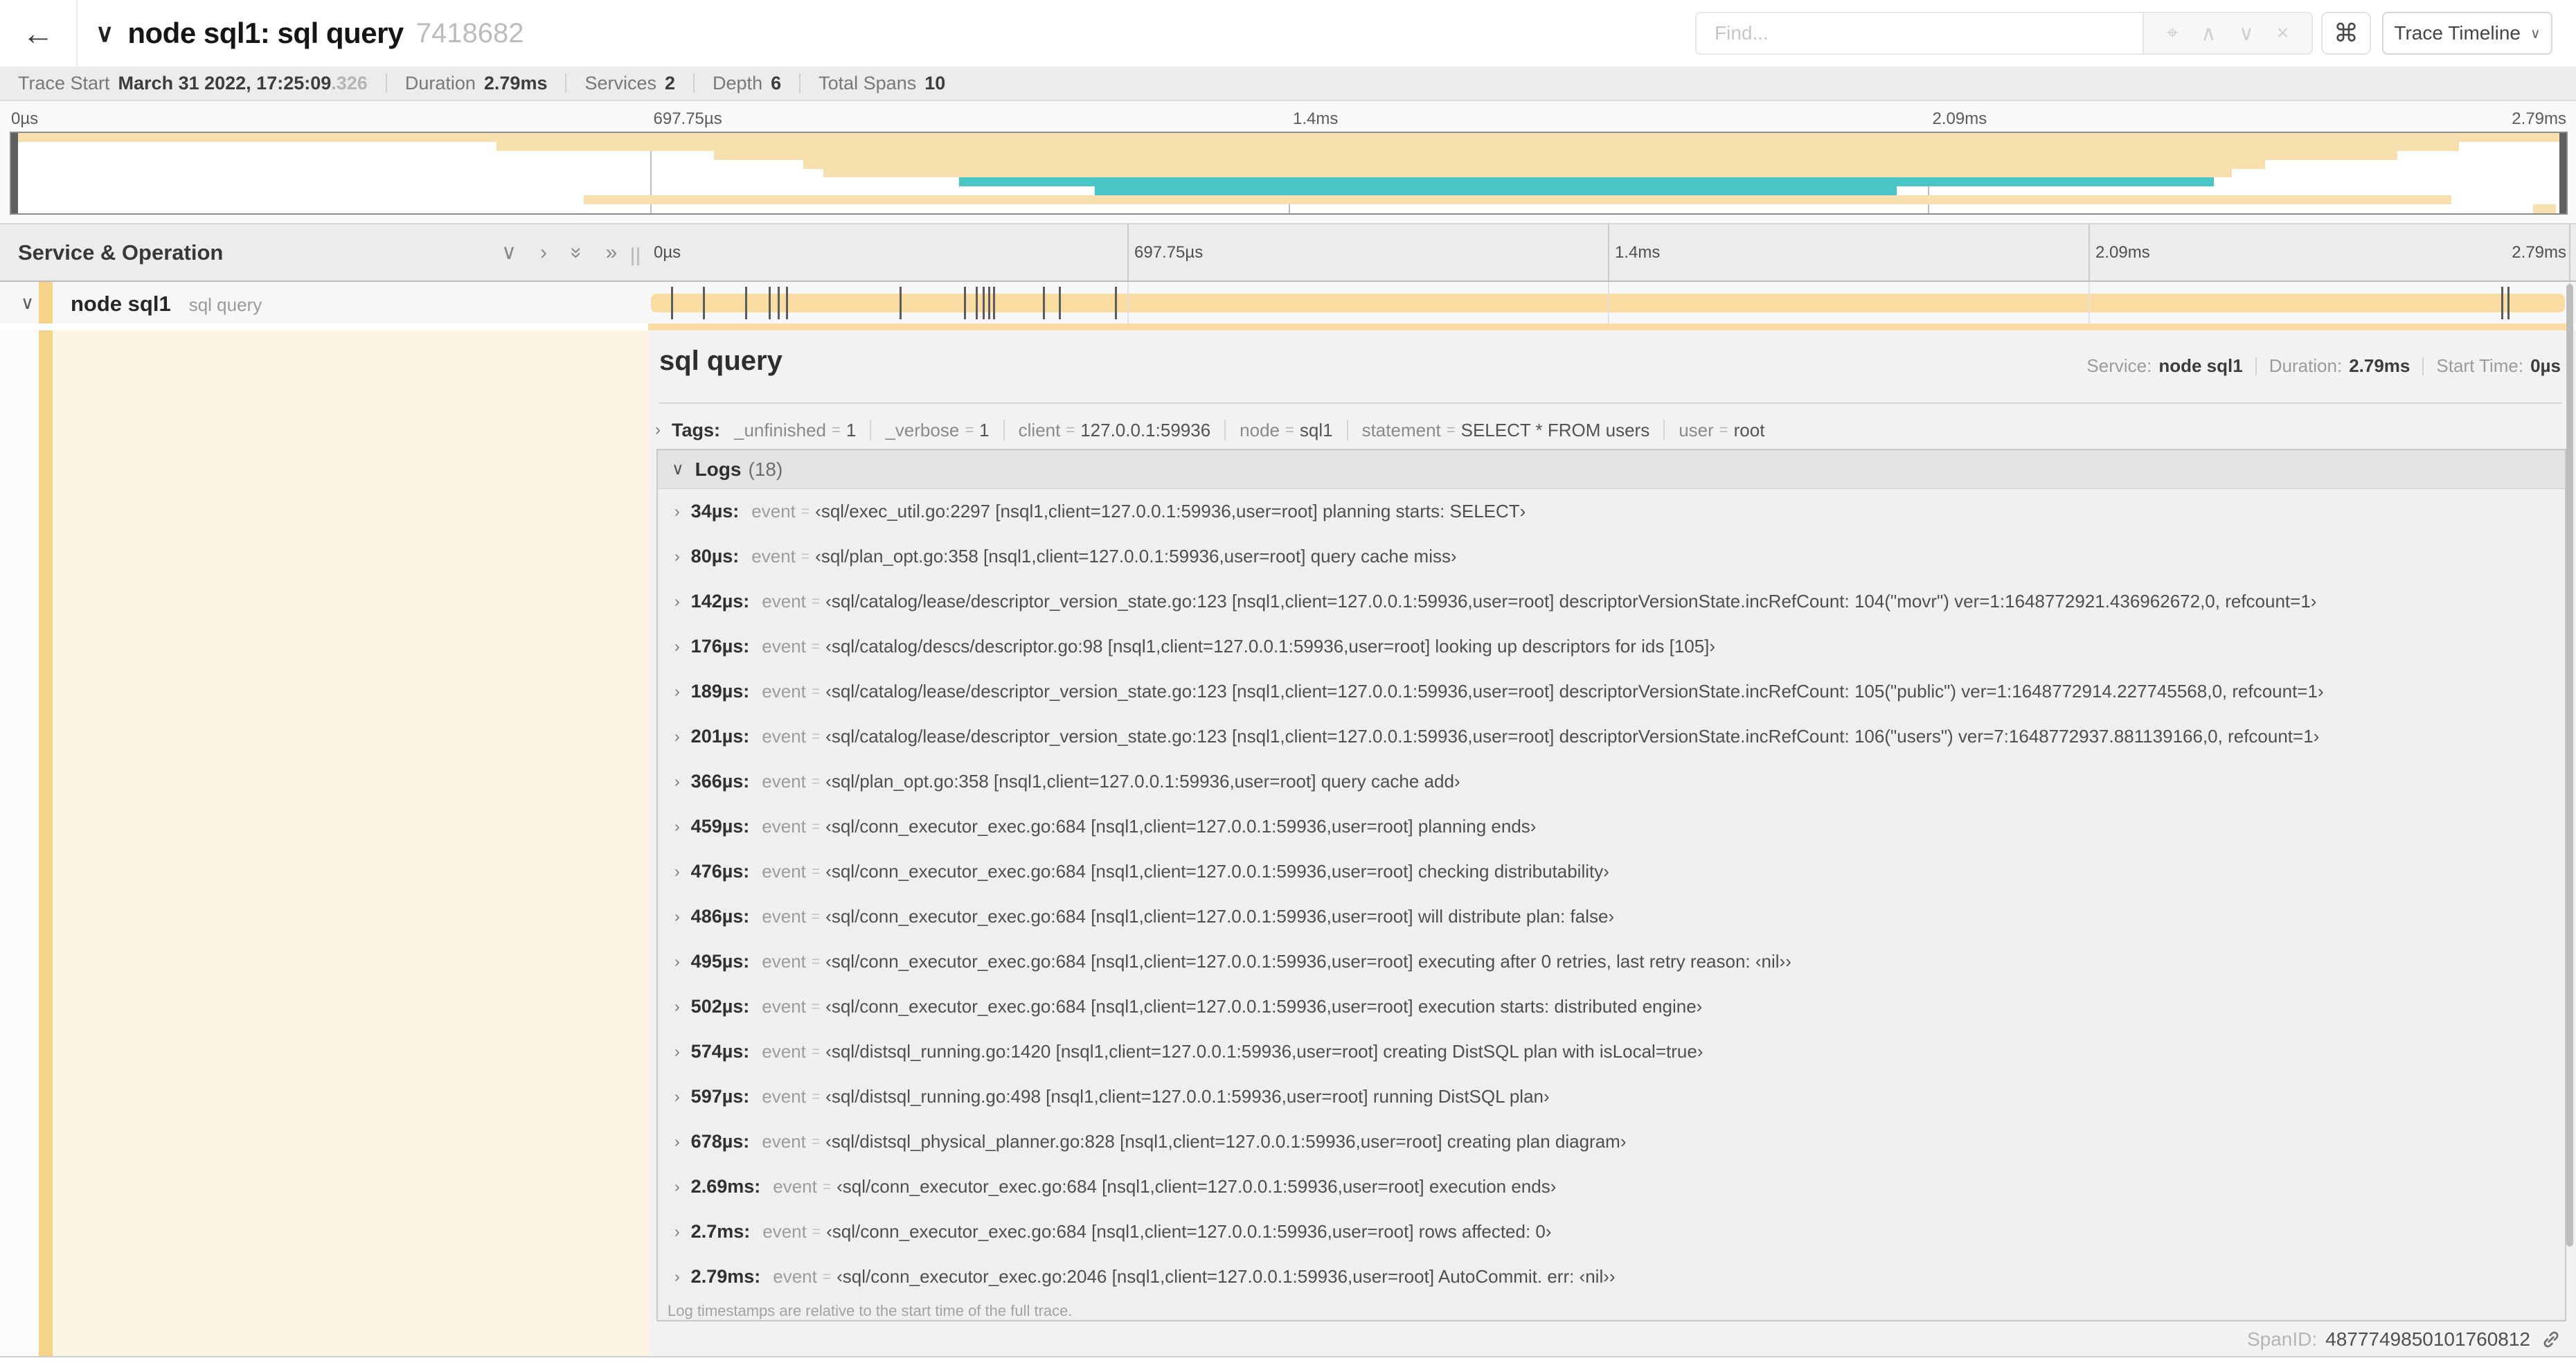  What do you see at coordinates (27, 303) in the screenshot?
I see `span-collapse-icon: ∨` at bounding box center [27, 303].